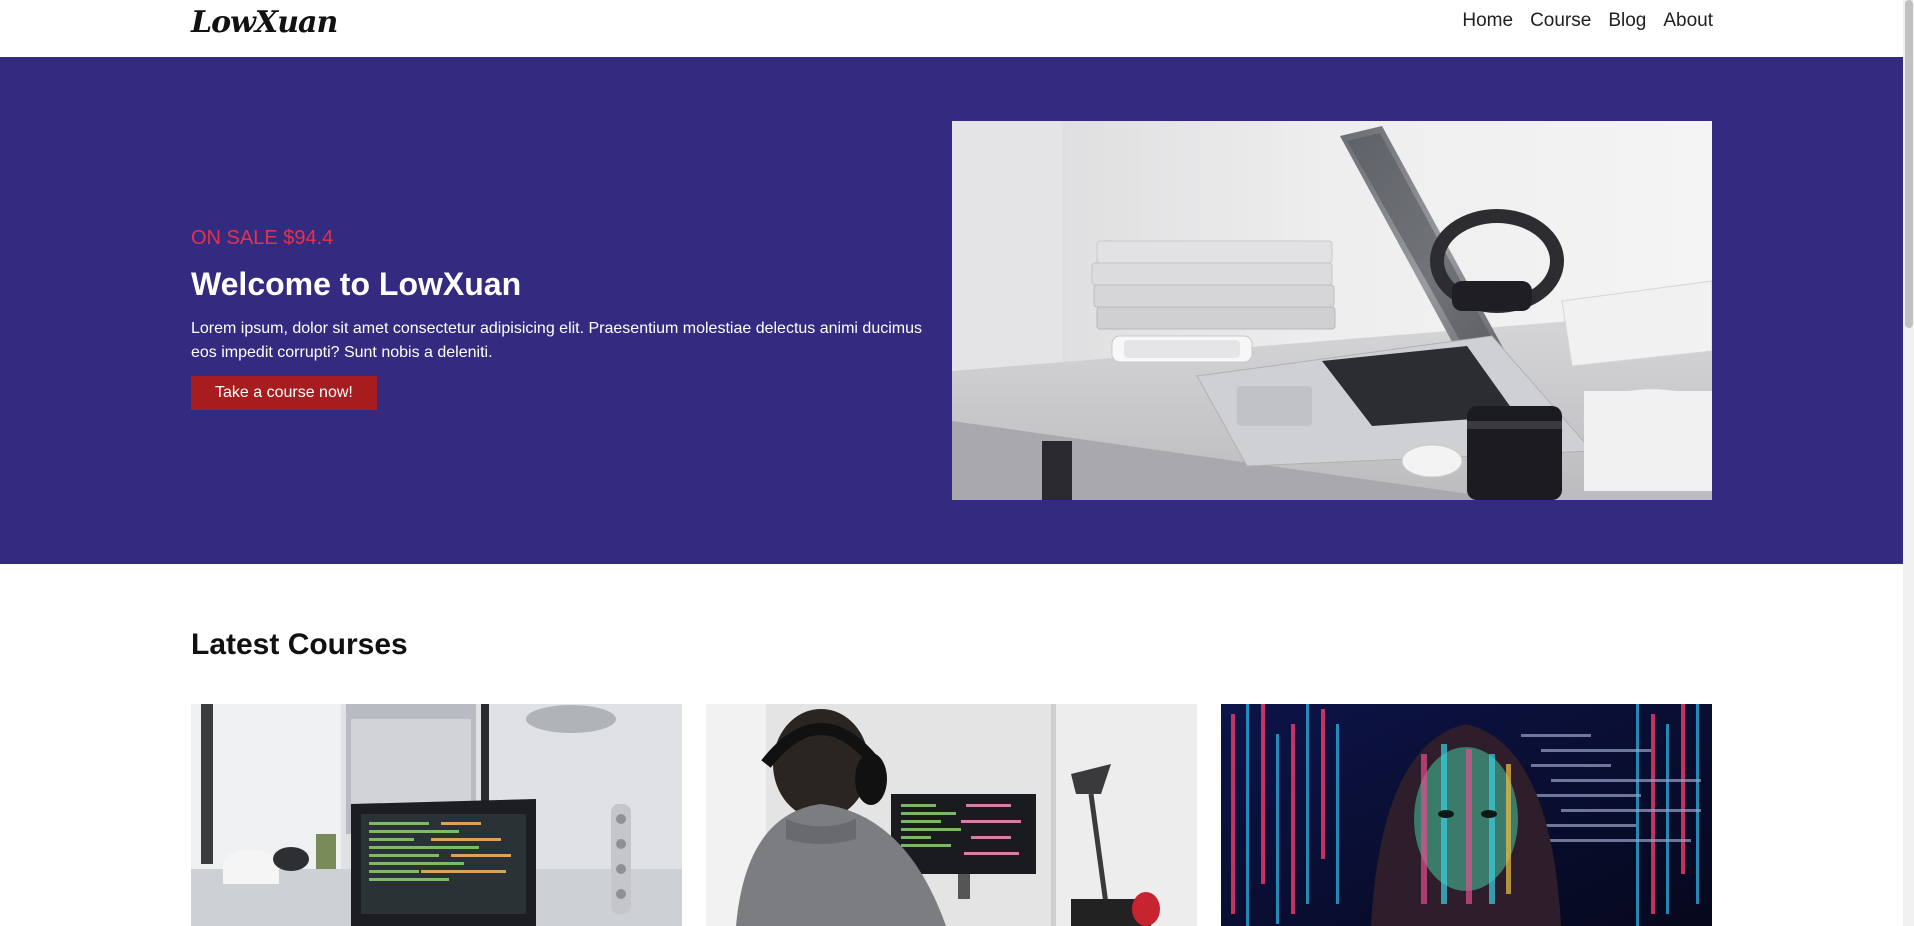 The width and height of the screenshot is (1914, 926). What do you see at coordinates (284, 393) in the screenshot?
I see `take-course-button: Take a course now!` at bounding box center [284, 393].